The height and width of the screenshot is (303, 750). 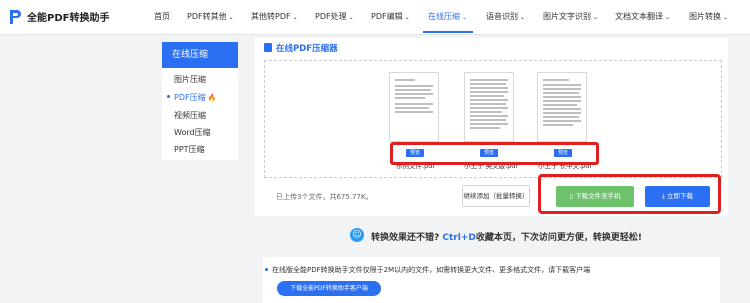 I want to click on pdf-logo-icon, so click(x=15, y=17).